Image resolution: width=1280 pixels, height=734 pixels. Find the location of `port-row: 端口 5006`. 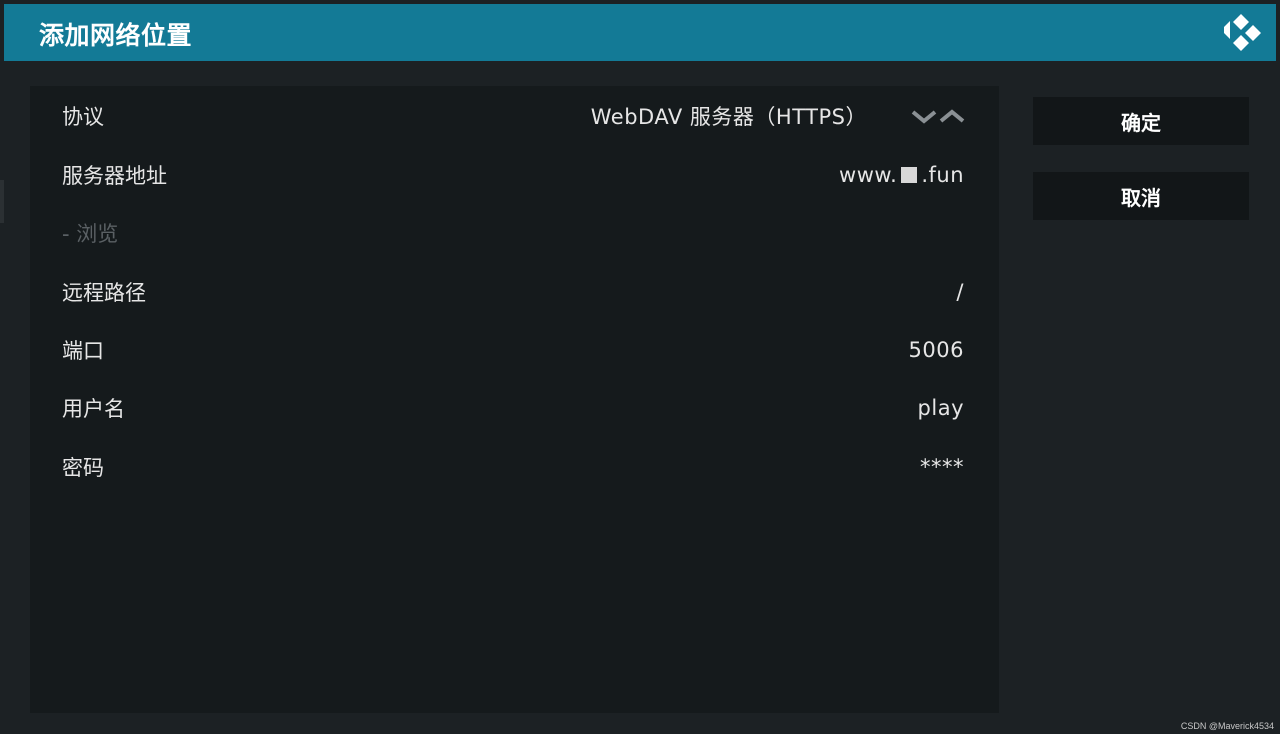

port-row: 端口 5006 is located at coordinates (514, 350).